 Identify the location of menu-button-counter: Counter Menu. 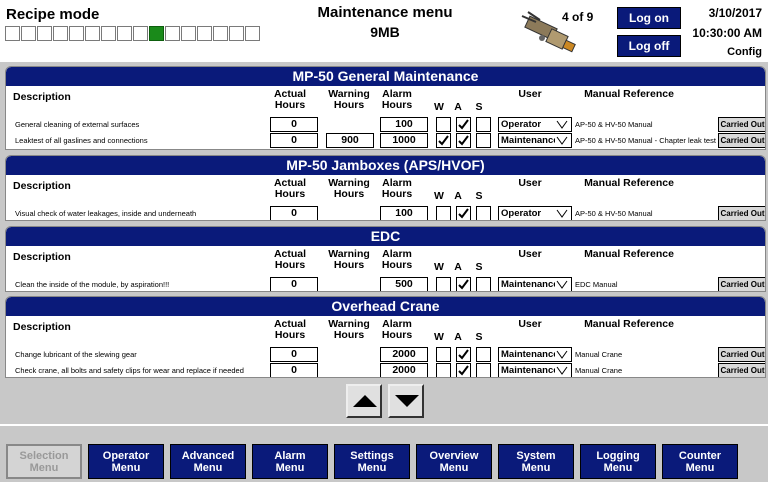
(700, 461).